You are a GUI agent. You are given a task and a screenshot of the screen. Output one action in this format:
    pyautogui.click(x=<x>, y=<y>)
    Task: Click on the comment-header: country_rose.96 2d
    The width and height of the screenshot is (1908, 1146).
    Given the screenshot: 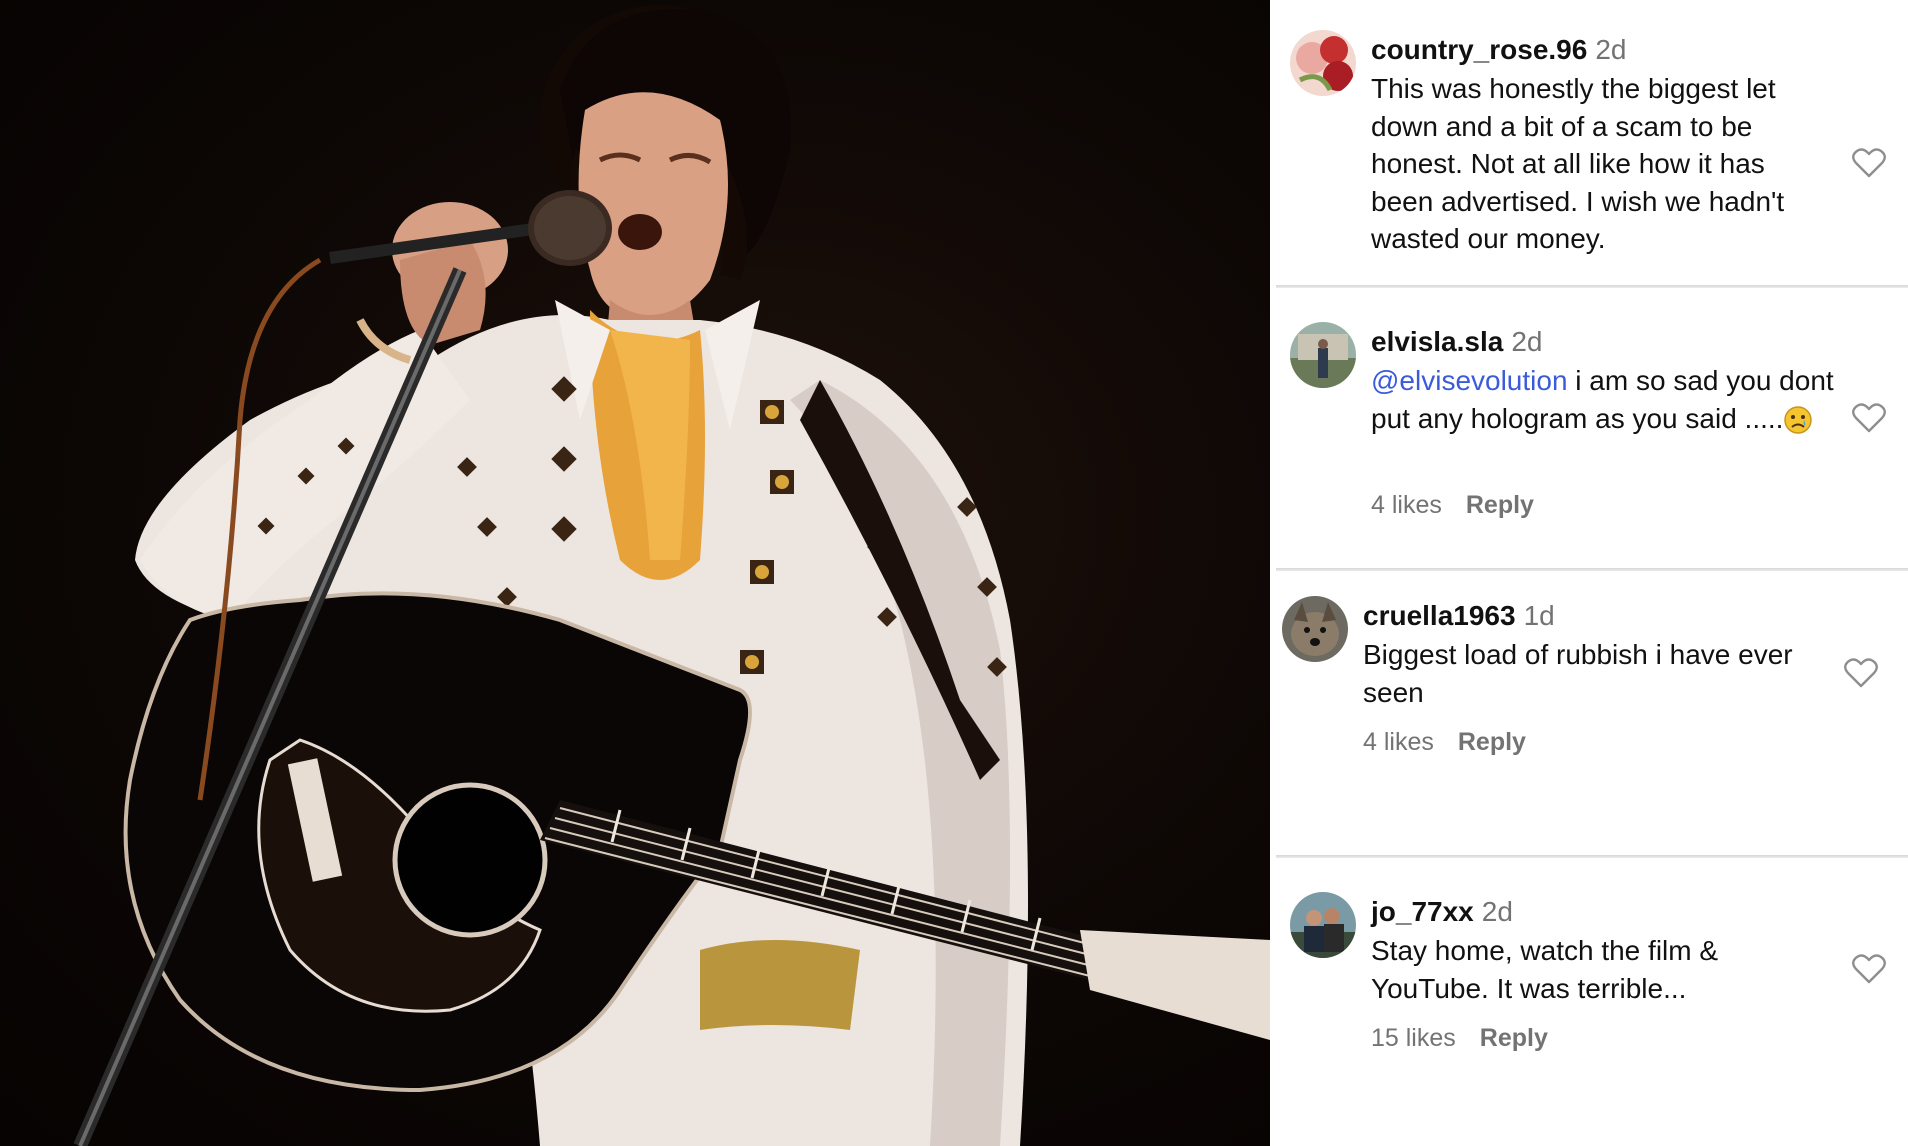 What is the action you would take?
    pyautogui.click(x=1498, y=50)
    